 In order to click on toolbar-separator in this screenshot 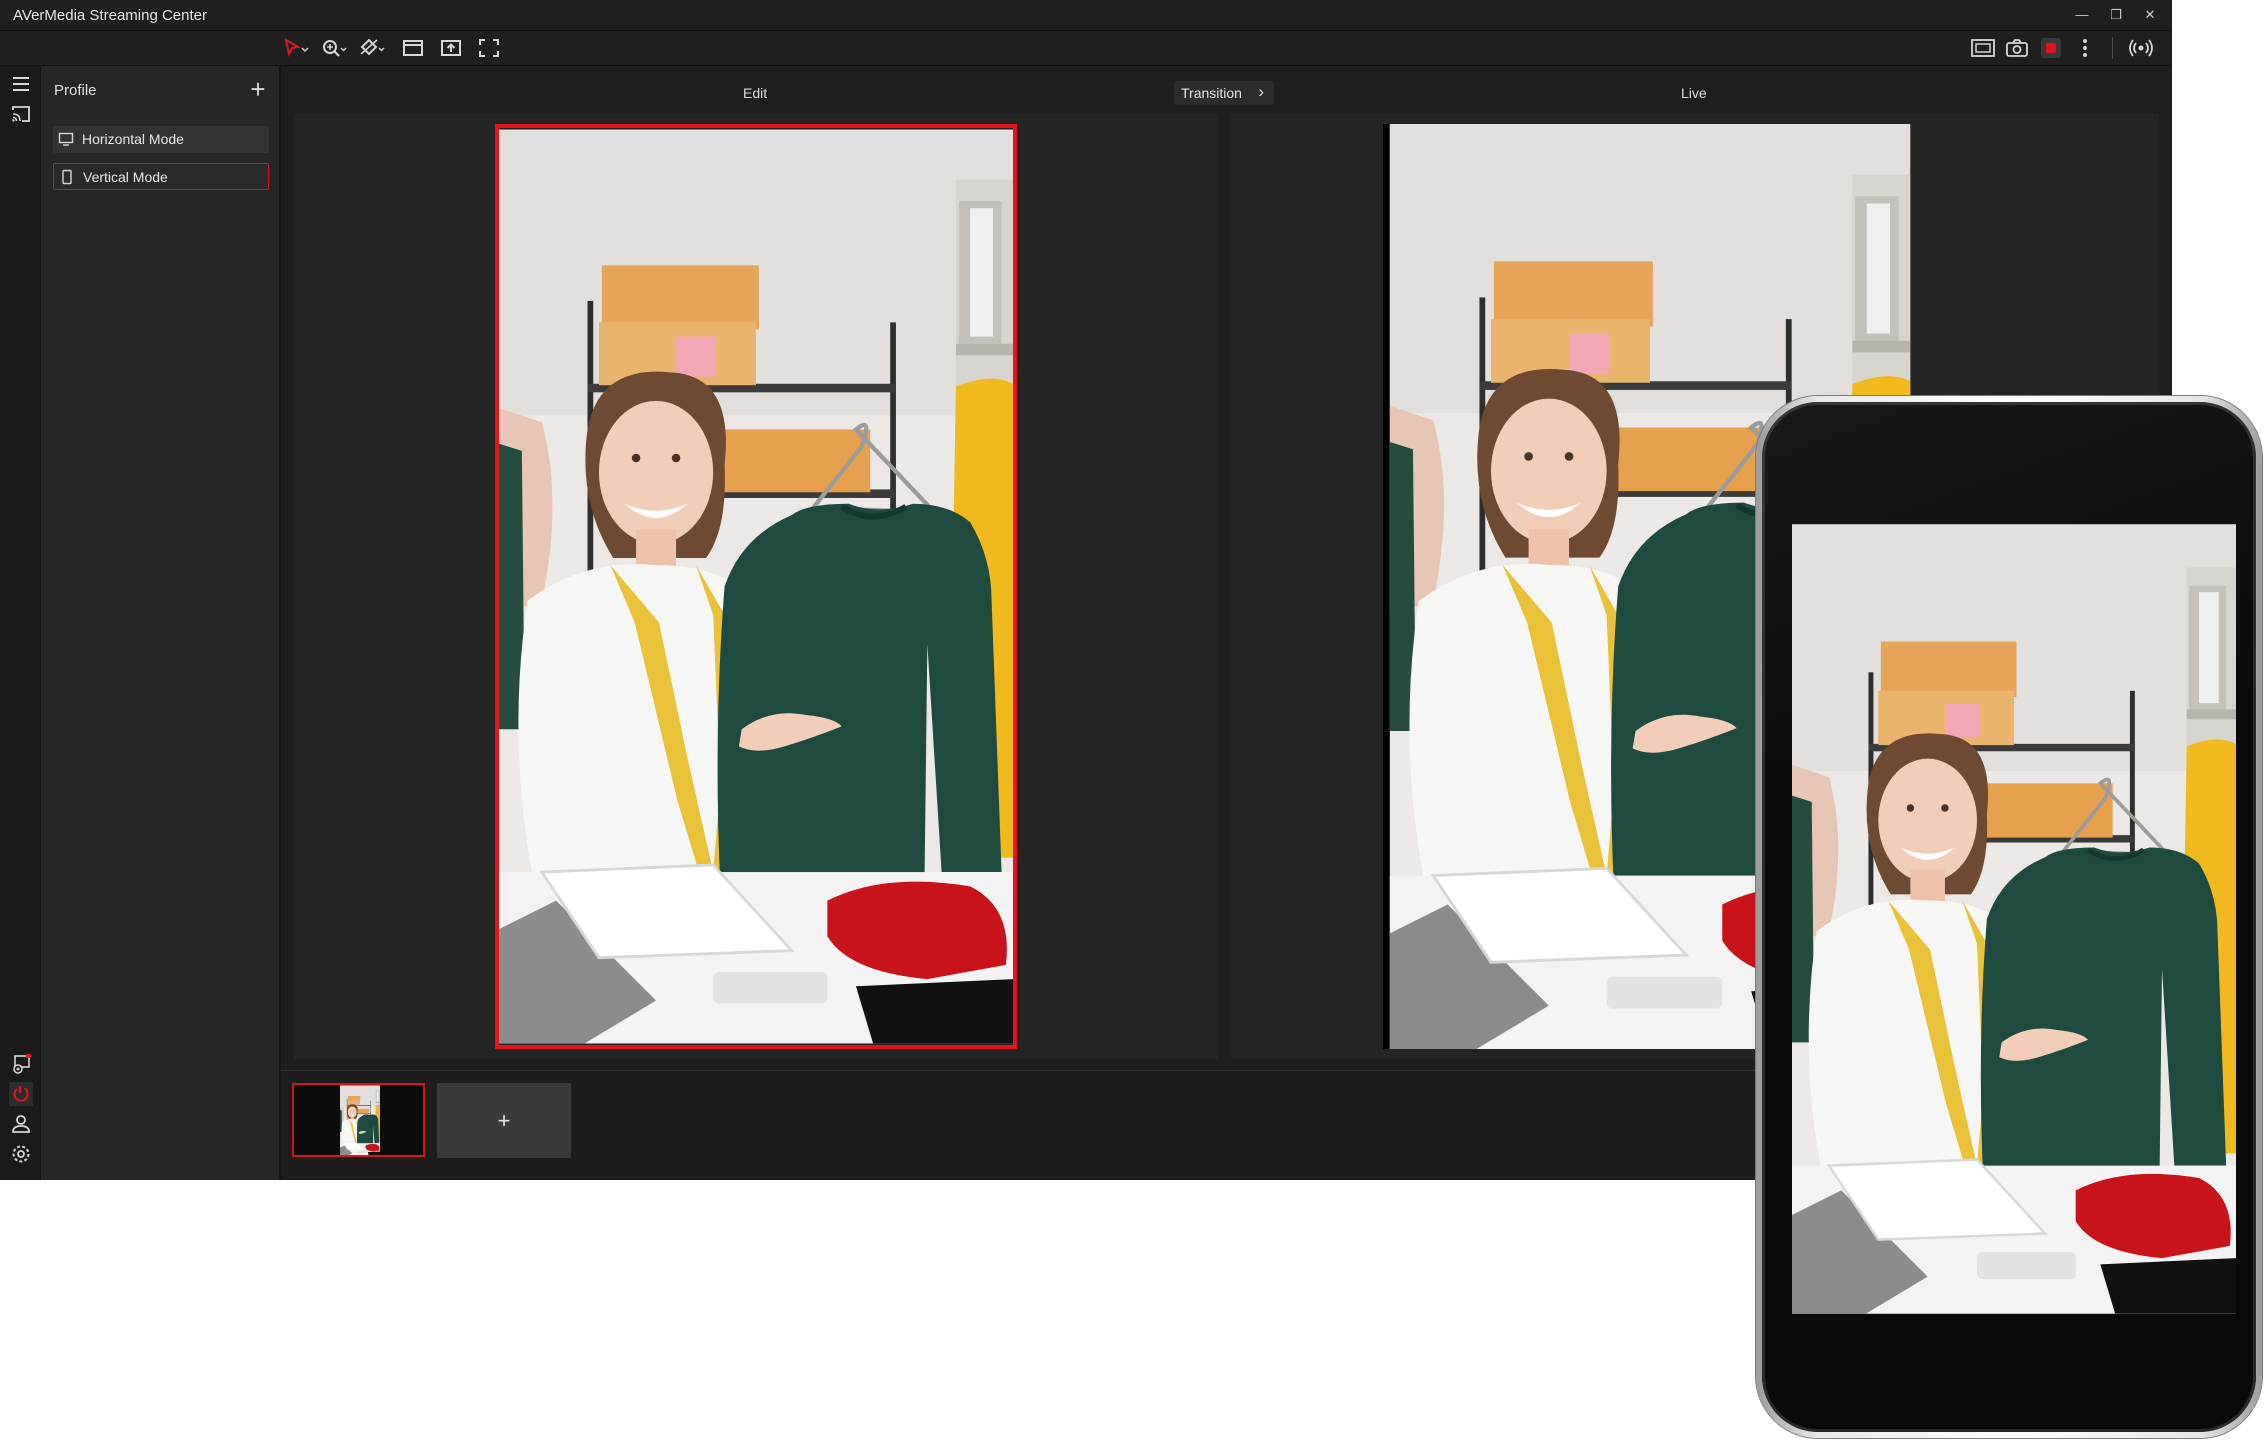, I will do `click(2112, 48)`.